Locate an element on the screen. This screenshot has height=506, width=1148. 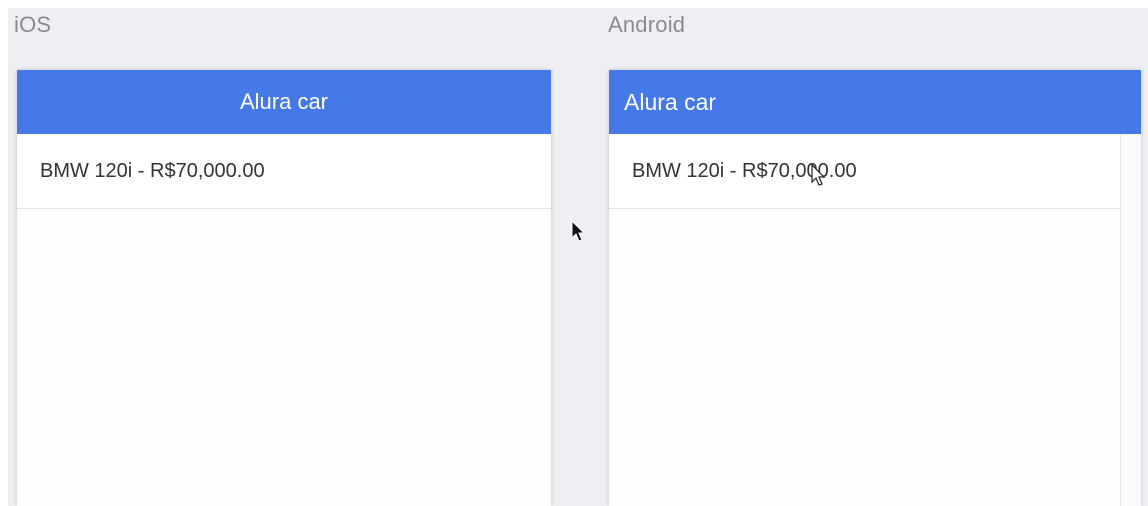
ios-navigation-bar: Alura car is located at coordinates (284, 102).